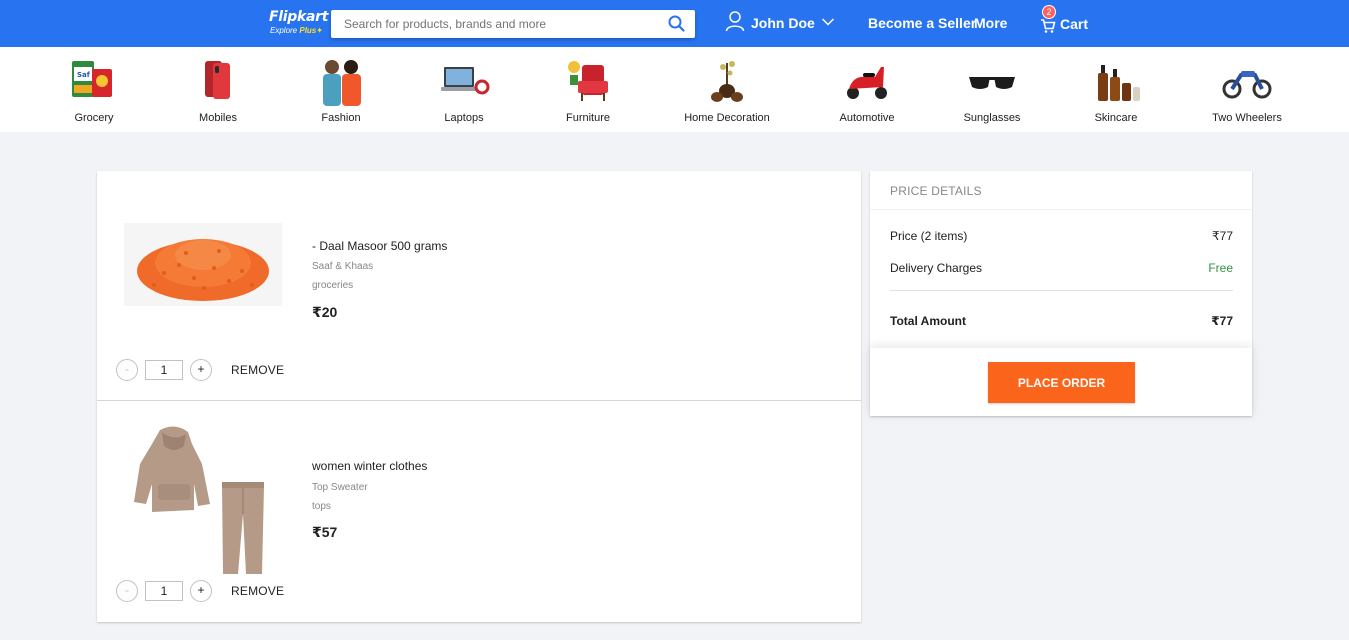  I want to click on cart-label: Cart, so click(1074, 23).